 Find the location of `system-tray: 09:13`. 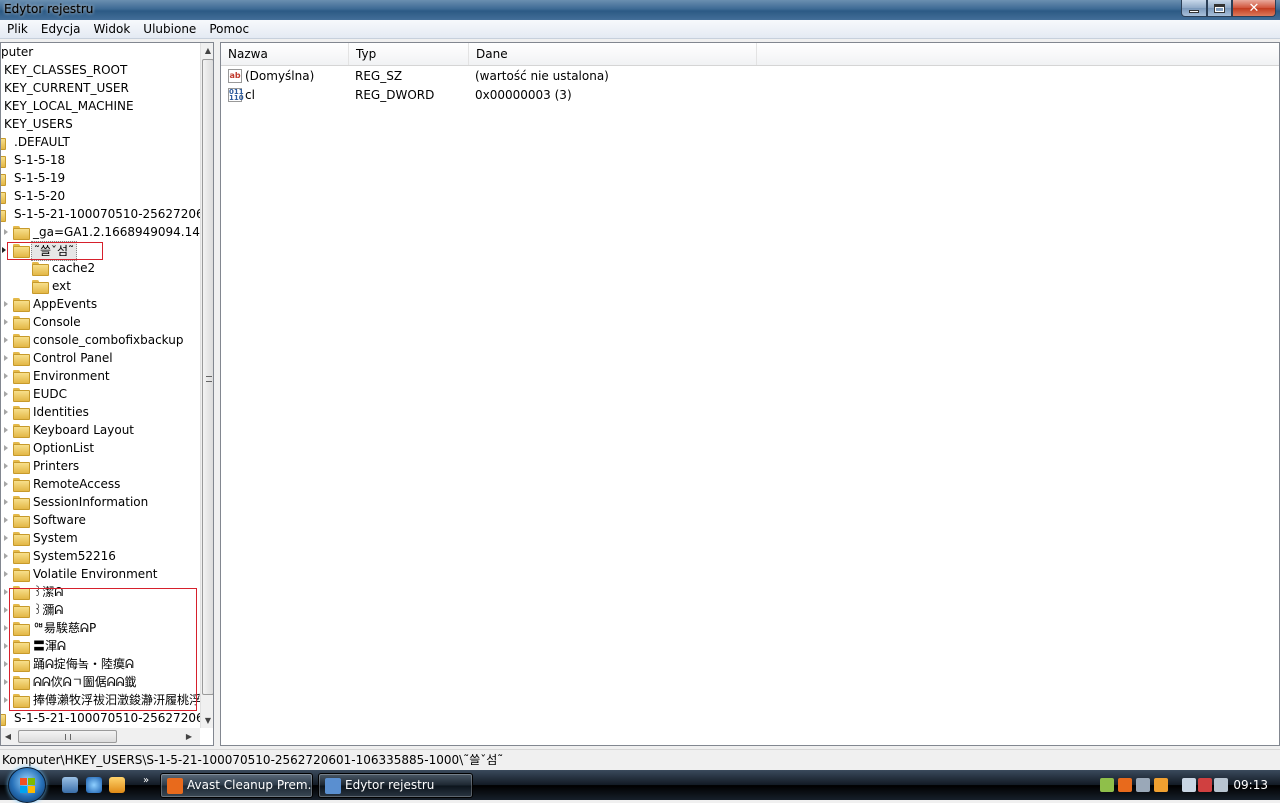

system-tray: 09:13 is located at coordinates (1185, 785).